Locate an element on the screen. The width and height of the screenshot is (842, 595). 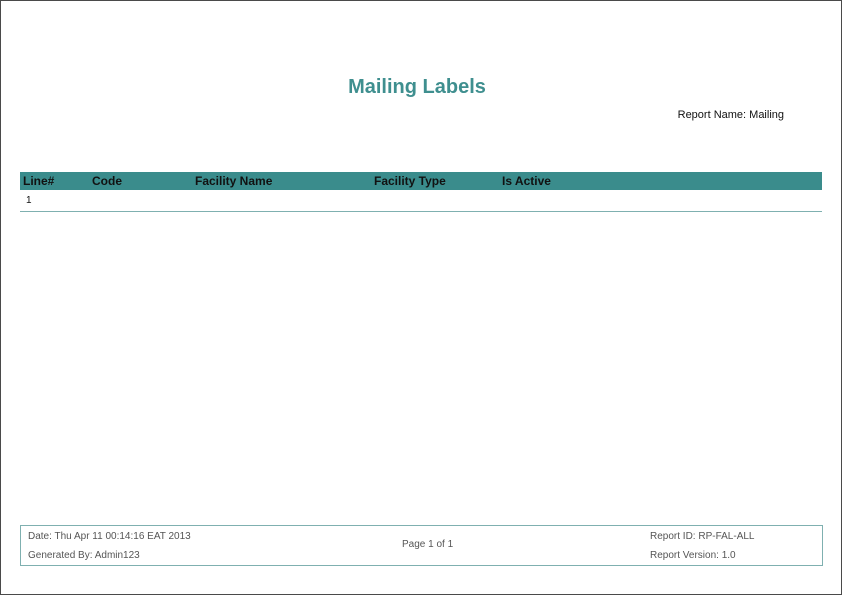
footer-report-version: Report Version: 1.0 is located at coordinates (693, 555).